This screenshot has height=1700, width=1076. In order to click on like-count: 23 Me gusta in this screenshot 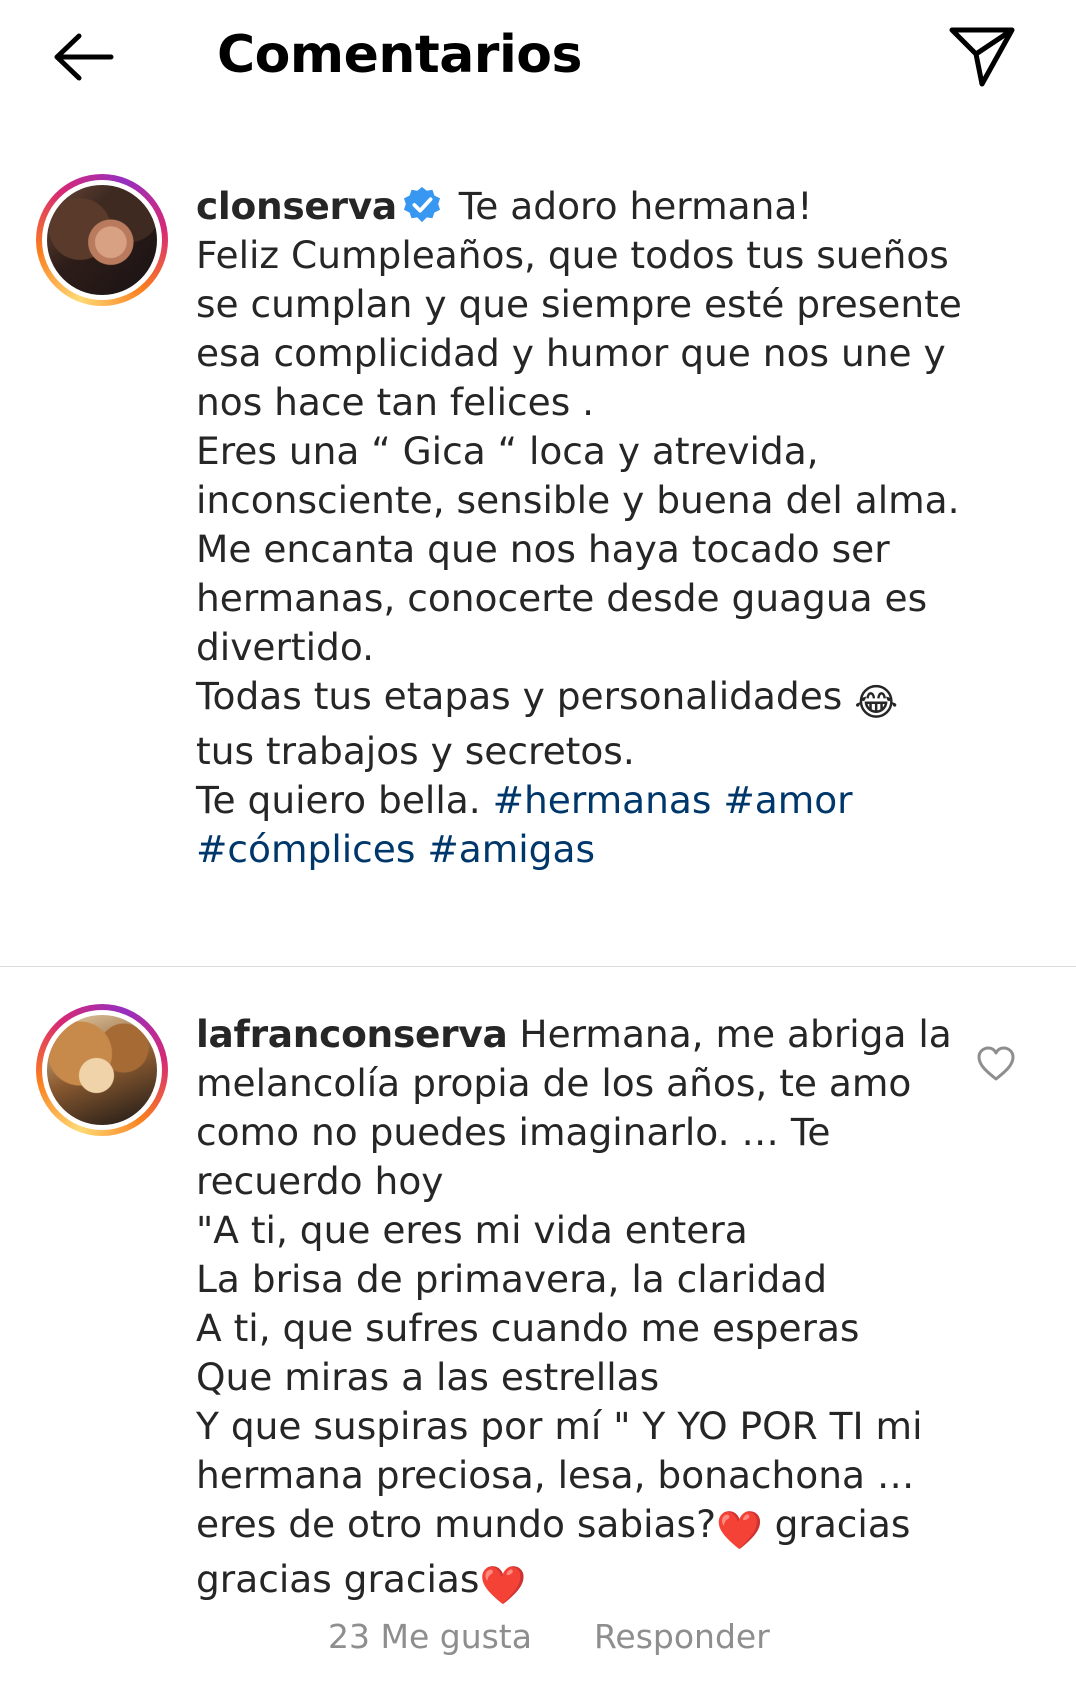, I will do `click(430, 1637)`.